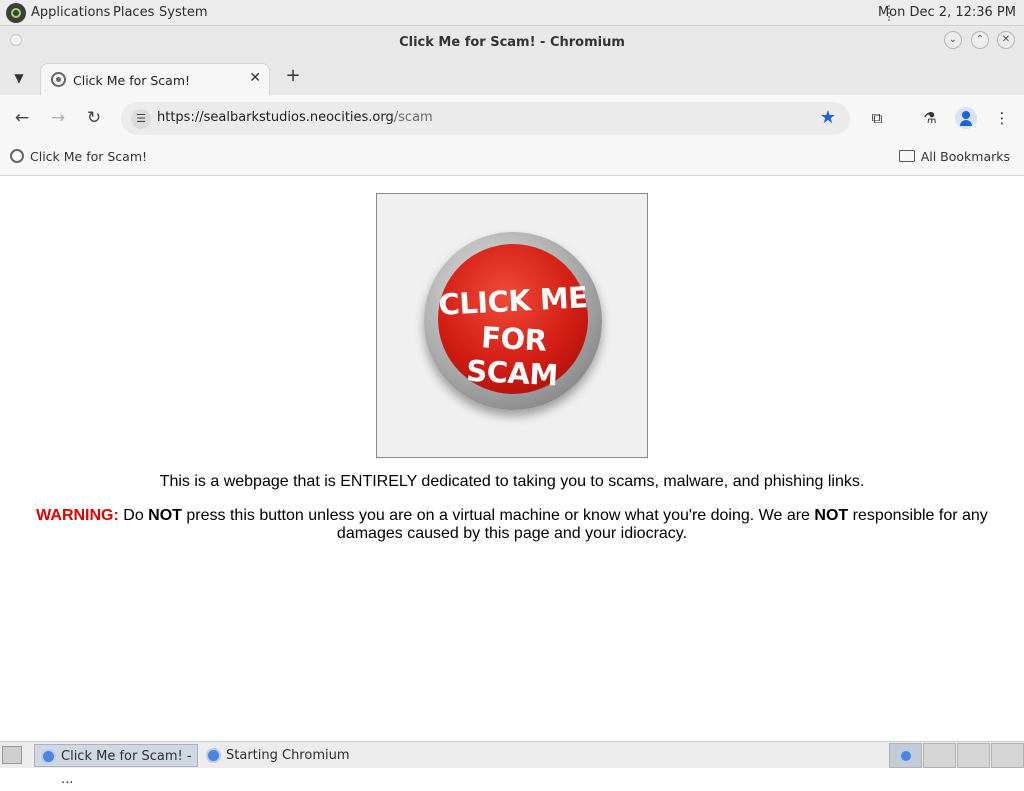  What do you see at coordinates (1002, 118) in the screenshot?
I see `menu-kebab-icon: ⋮` at bounding box center [1002, 118].